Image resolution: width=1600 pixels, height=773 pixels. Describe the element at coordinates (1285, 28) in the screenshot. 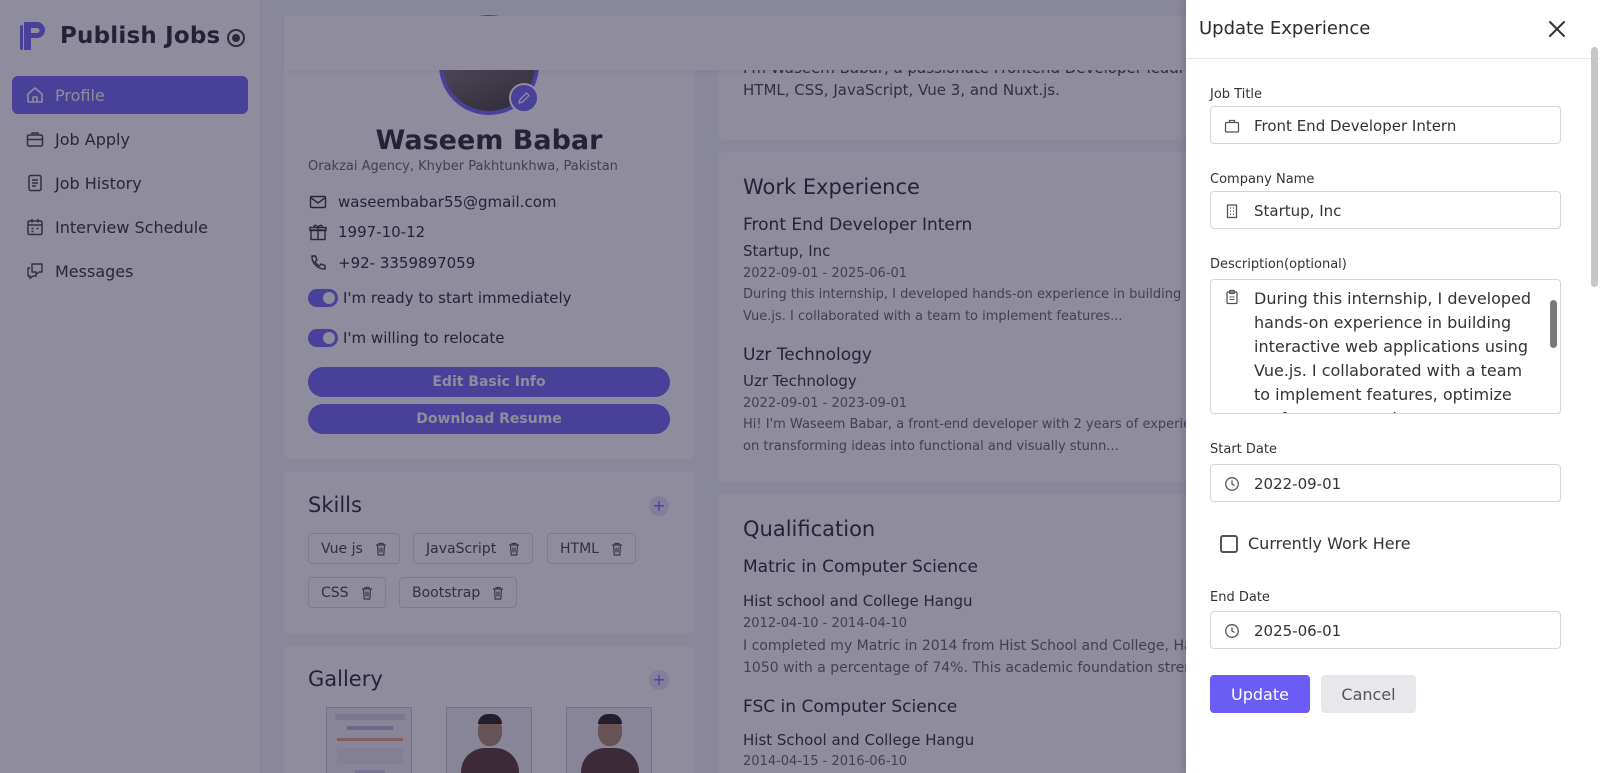

I see `drawer-title: Update Experience` at that location.